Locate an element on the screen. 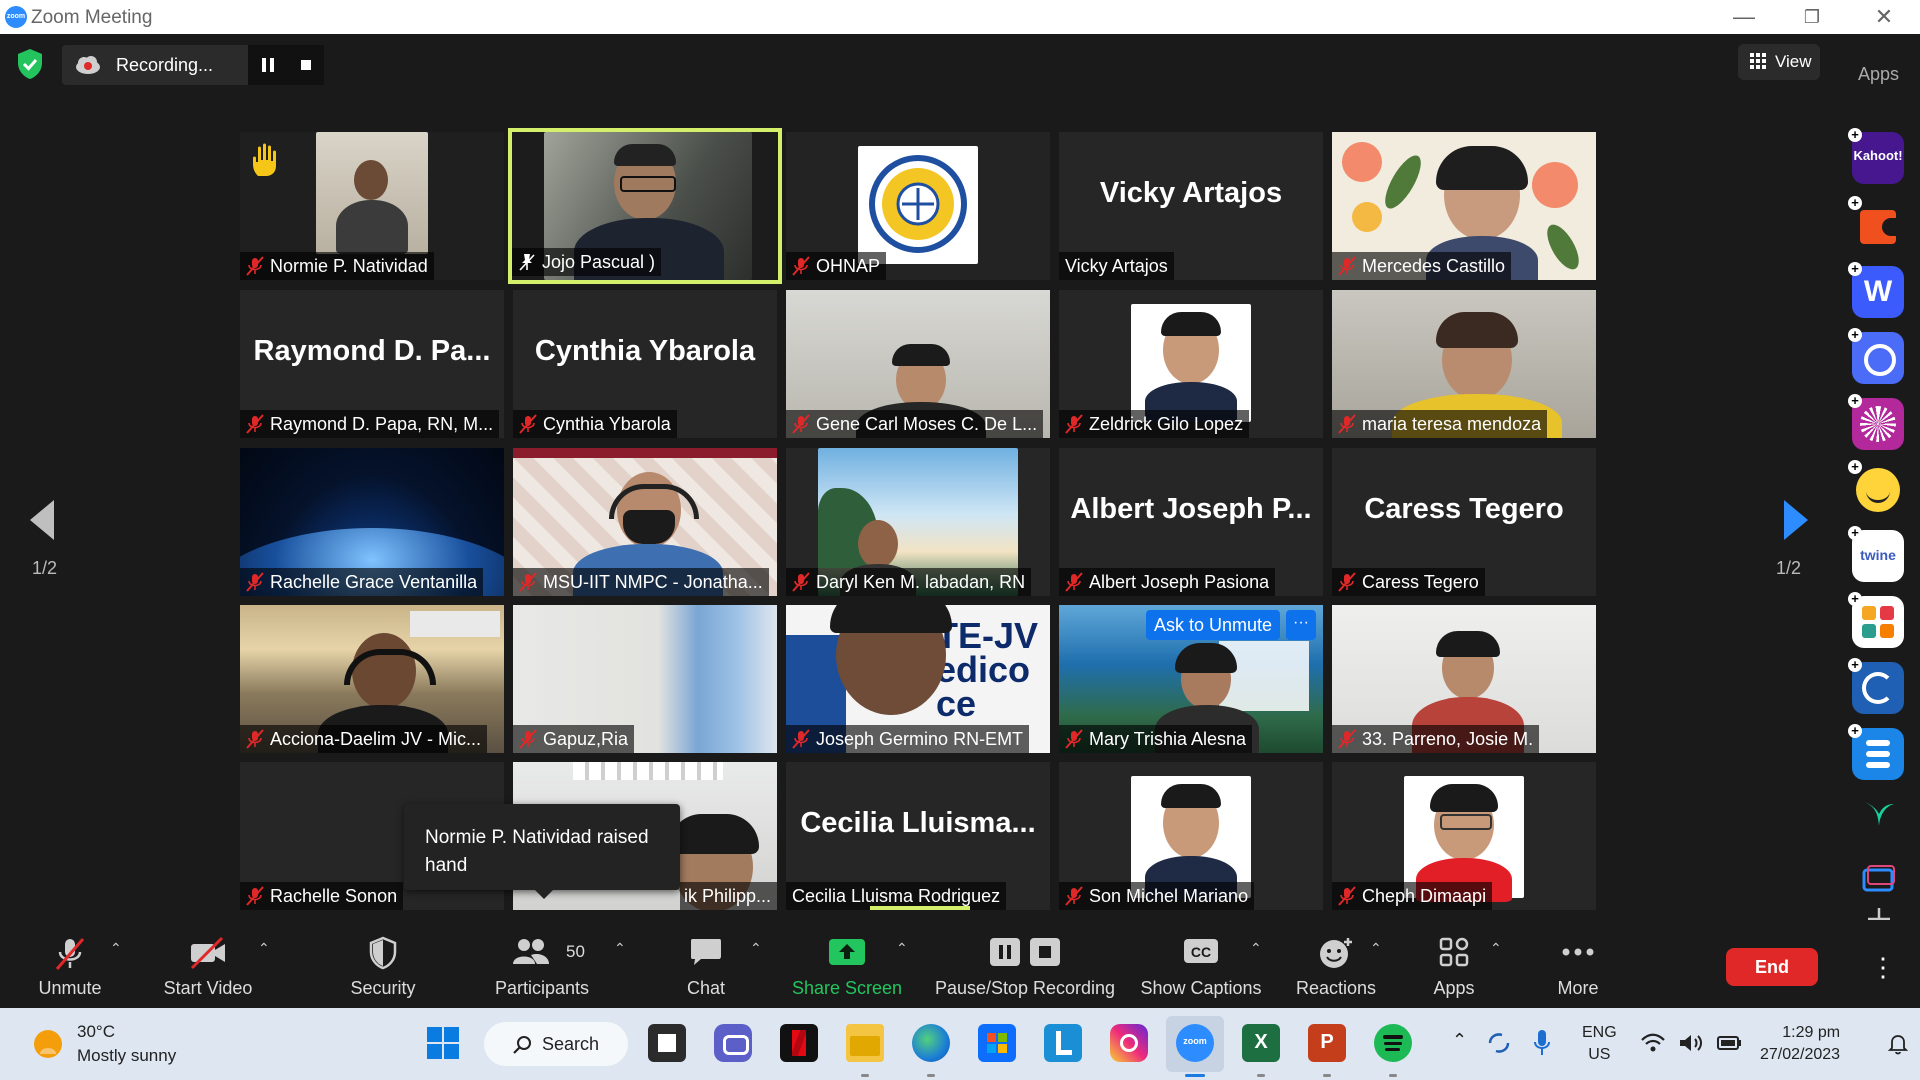  end-meeting-button: End is located at coordinates (1772, 967).